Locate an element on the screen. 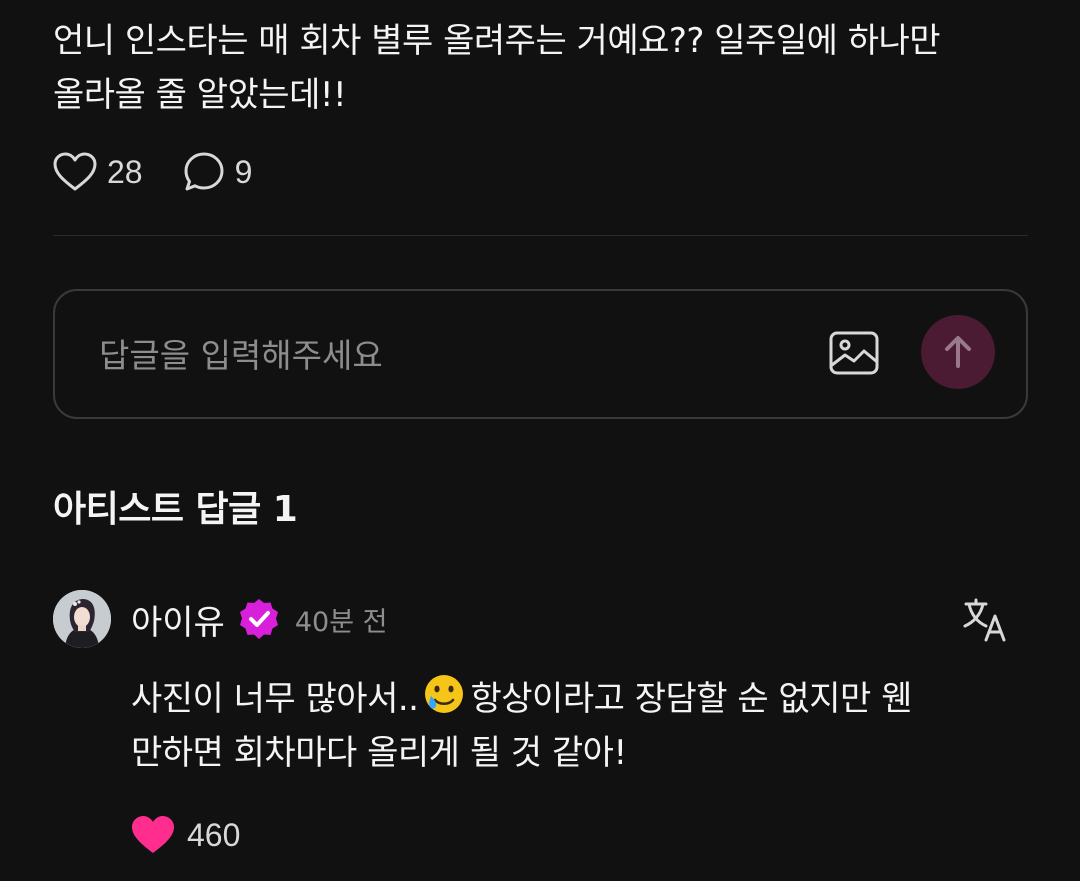  avatar is located at coordinates (82, 619).